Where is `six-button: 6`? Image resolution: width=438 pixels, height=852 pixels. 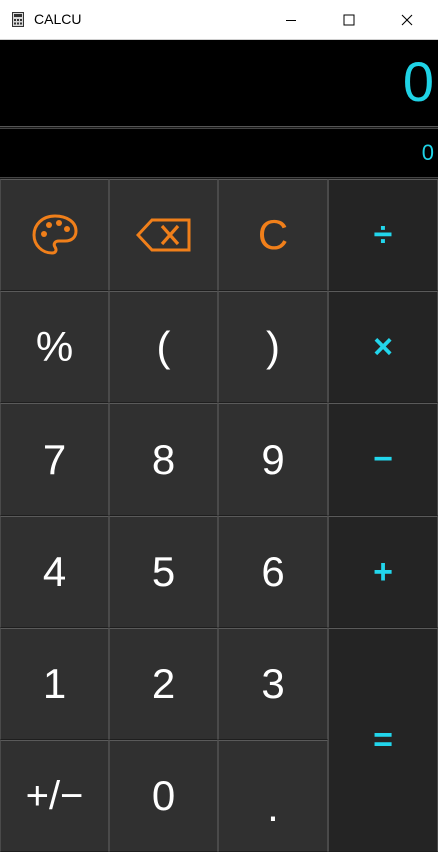 six-button: 6 is located at coordinates (273, 572).